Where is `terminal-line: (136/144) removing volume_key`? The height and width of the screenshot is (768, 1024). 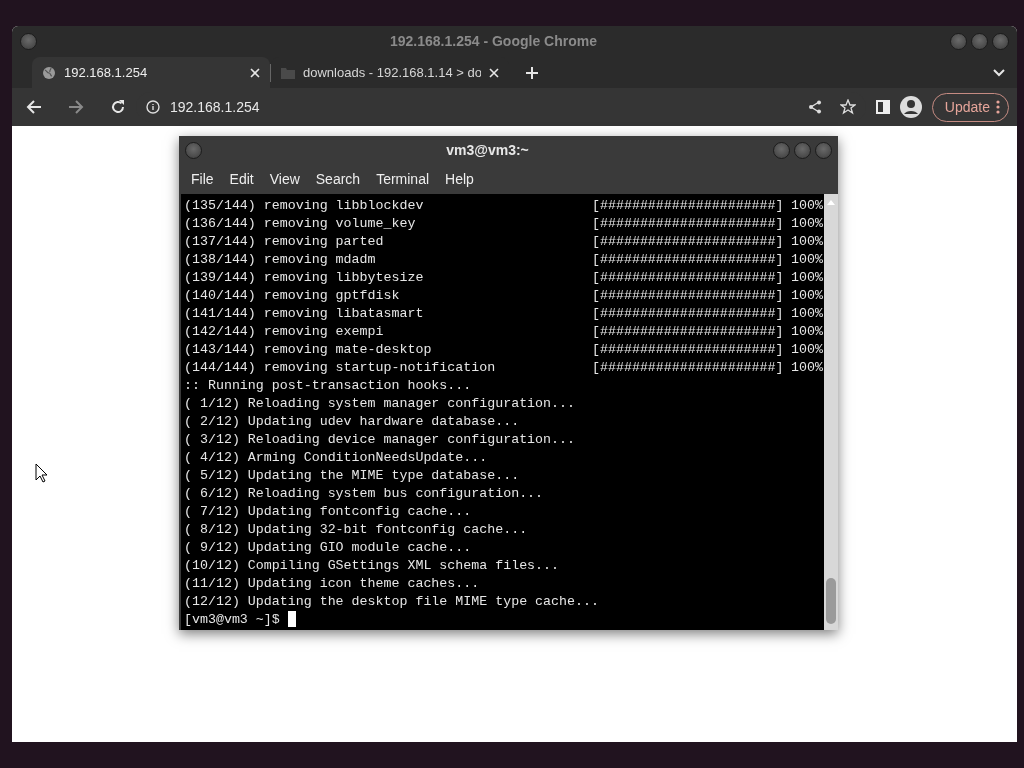
terminal-line: (136/144) removing volume_key is located at coordinates (300, 224).